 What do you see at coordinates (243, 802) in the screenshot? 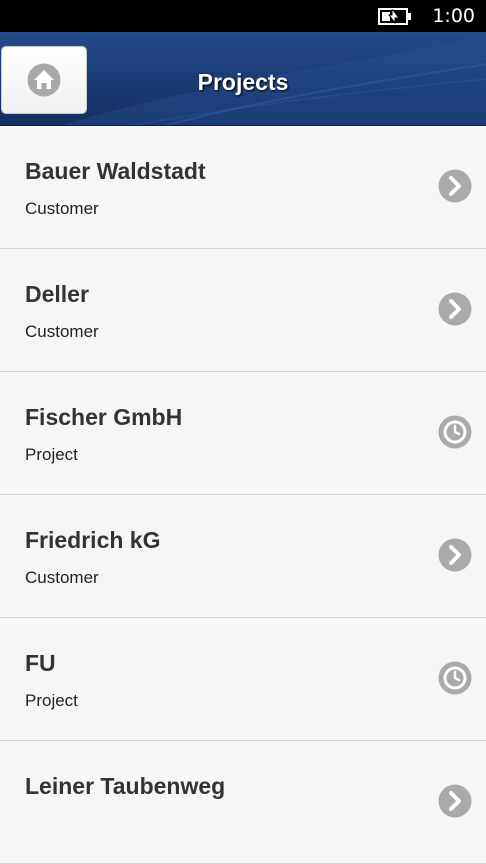
I see `list-item: Leiner Taubenweg` at bounding box center [243, 802].